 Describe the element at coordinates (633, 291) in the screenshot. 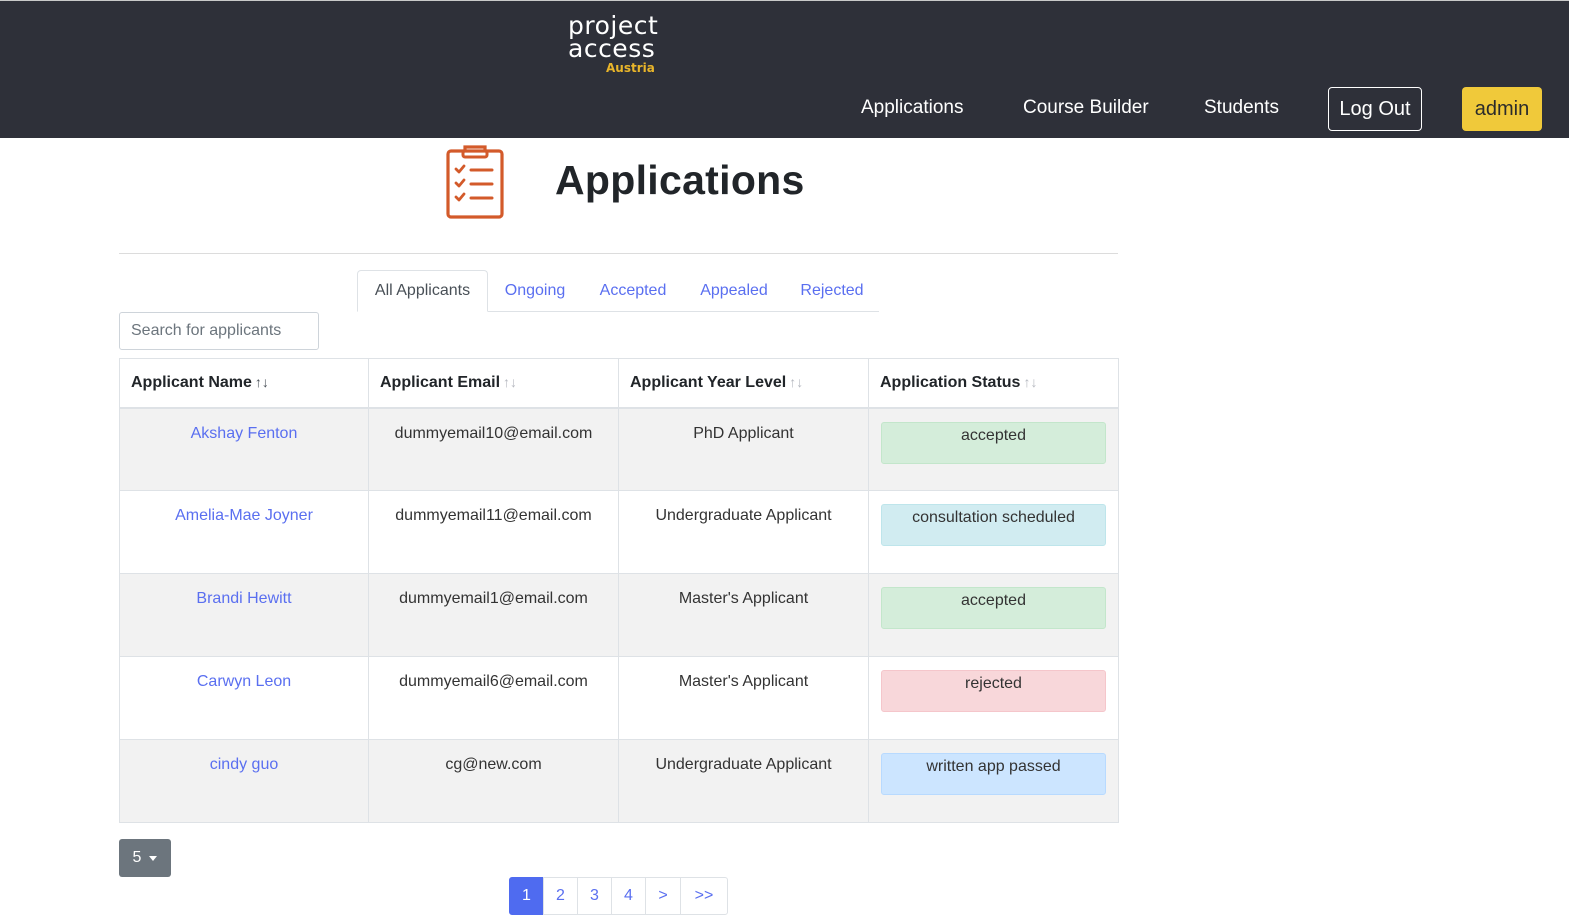

I see `tab-accepted: Accepted` at that location.